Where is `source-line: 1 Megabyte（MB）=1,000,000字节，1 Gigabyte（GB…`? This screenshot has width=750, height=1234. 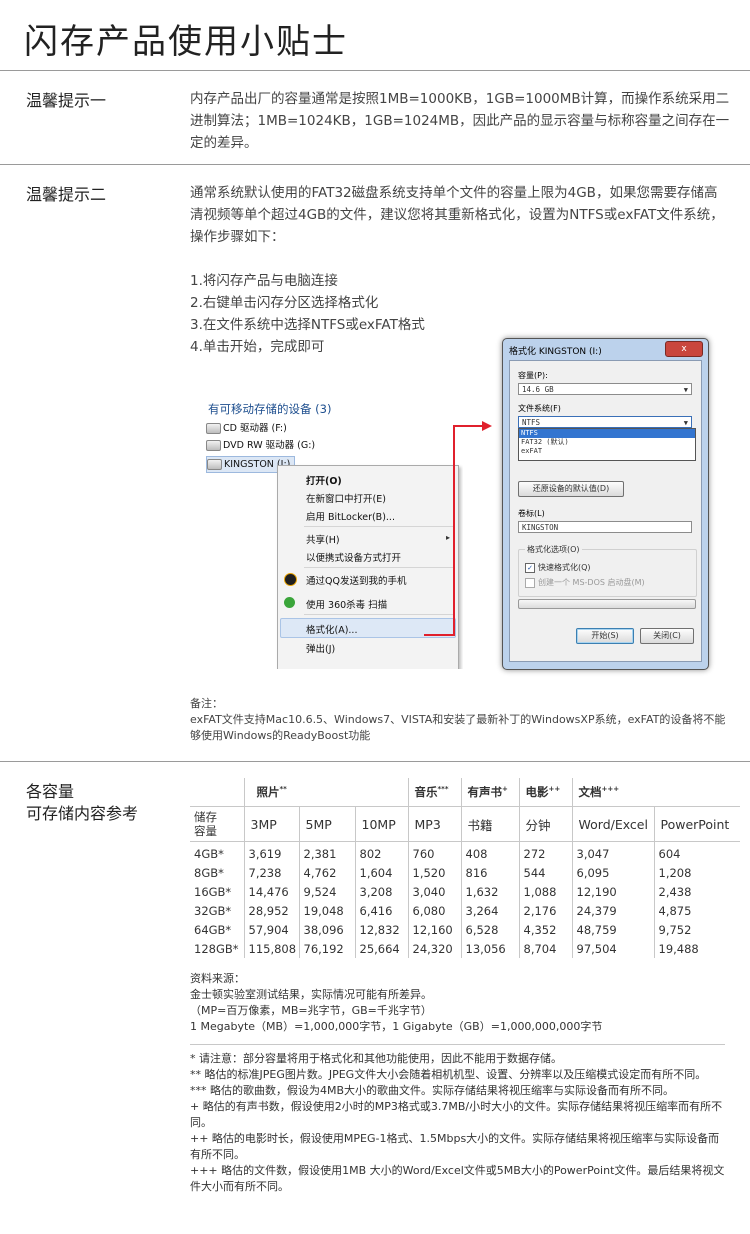
source-line: 1 Megabyte（MB）=1,000,000字节，1 Gigabyte（GB… is located at coordinates (396, 1026).